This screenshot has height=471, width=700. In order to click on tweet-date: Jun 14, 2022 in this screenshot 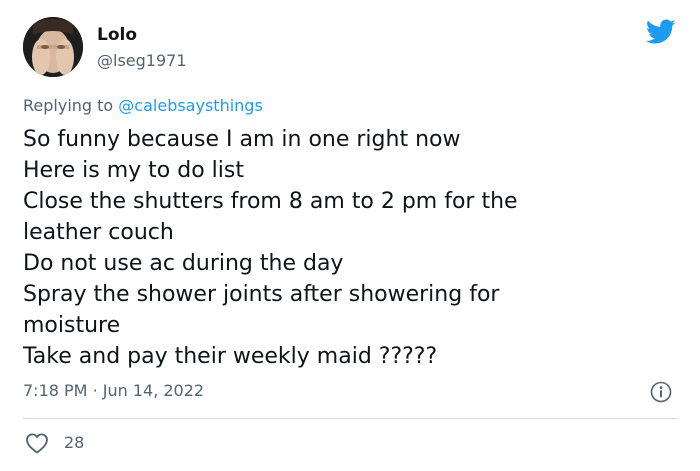, I will do `click(153, 390)`.